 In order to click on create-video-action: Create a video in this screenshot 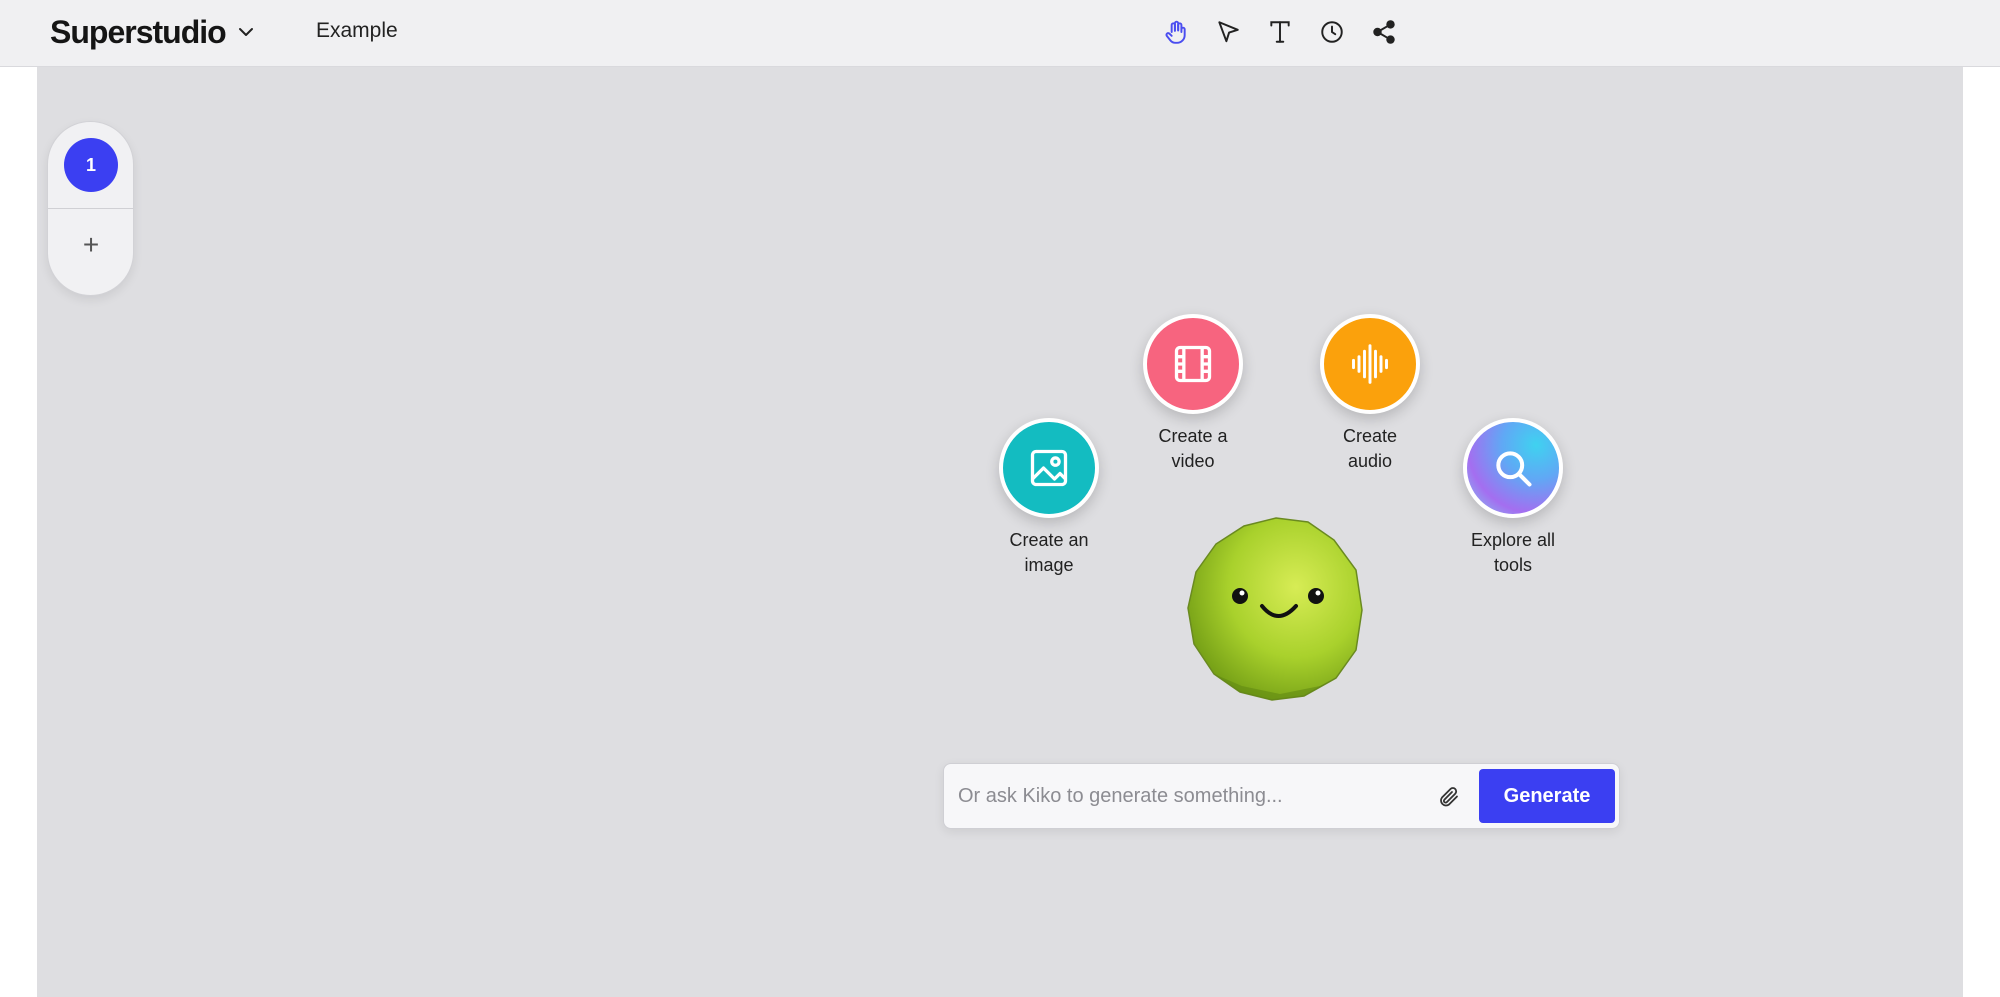, I will do `click(1193, 394)`.